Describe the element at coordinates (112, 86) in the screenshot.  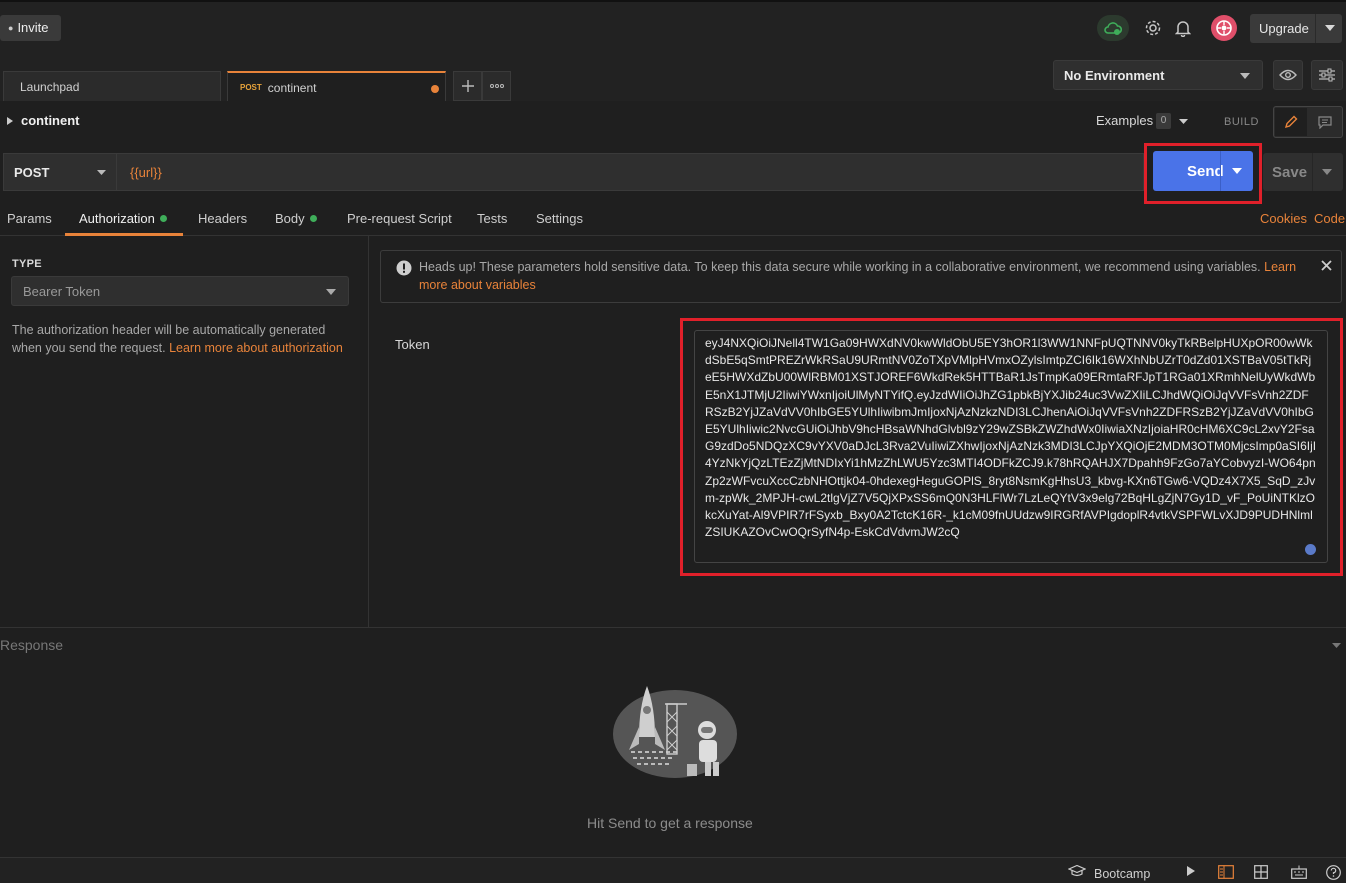
I see `tab-launchpad: Launchpad` at that location.